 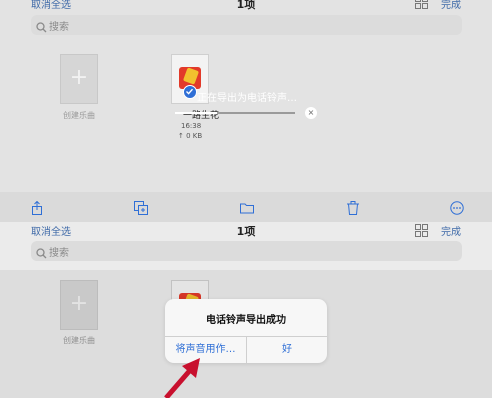 I want to click on file-size: ↑ 0 KB, so click(x=190, y=136).